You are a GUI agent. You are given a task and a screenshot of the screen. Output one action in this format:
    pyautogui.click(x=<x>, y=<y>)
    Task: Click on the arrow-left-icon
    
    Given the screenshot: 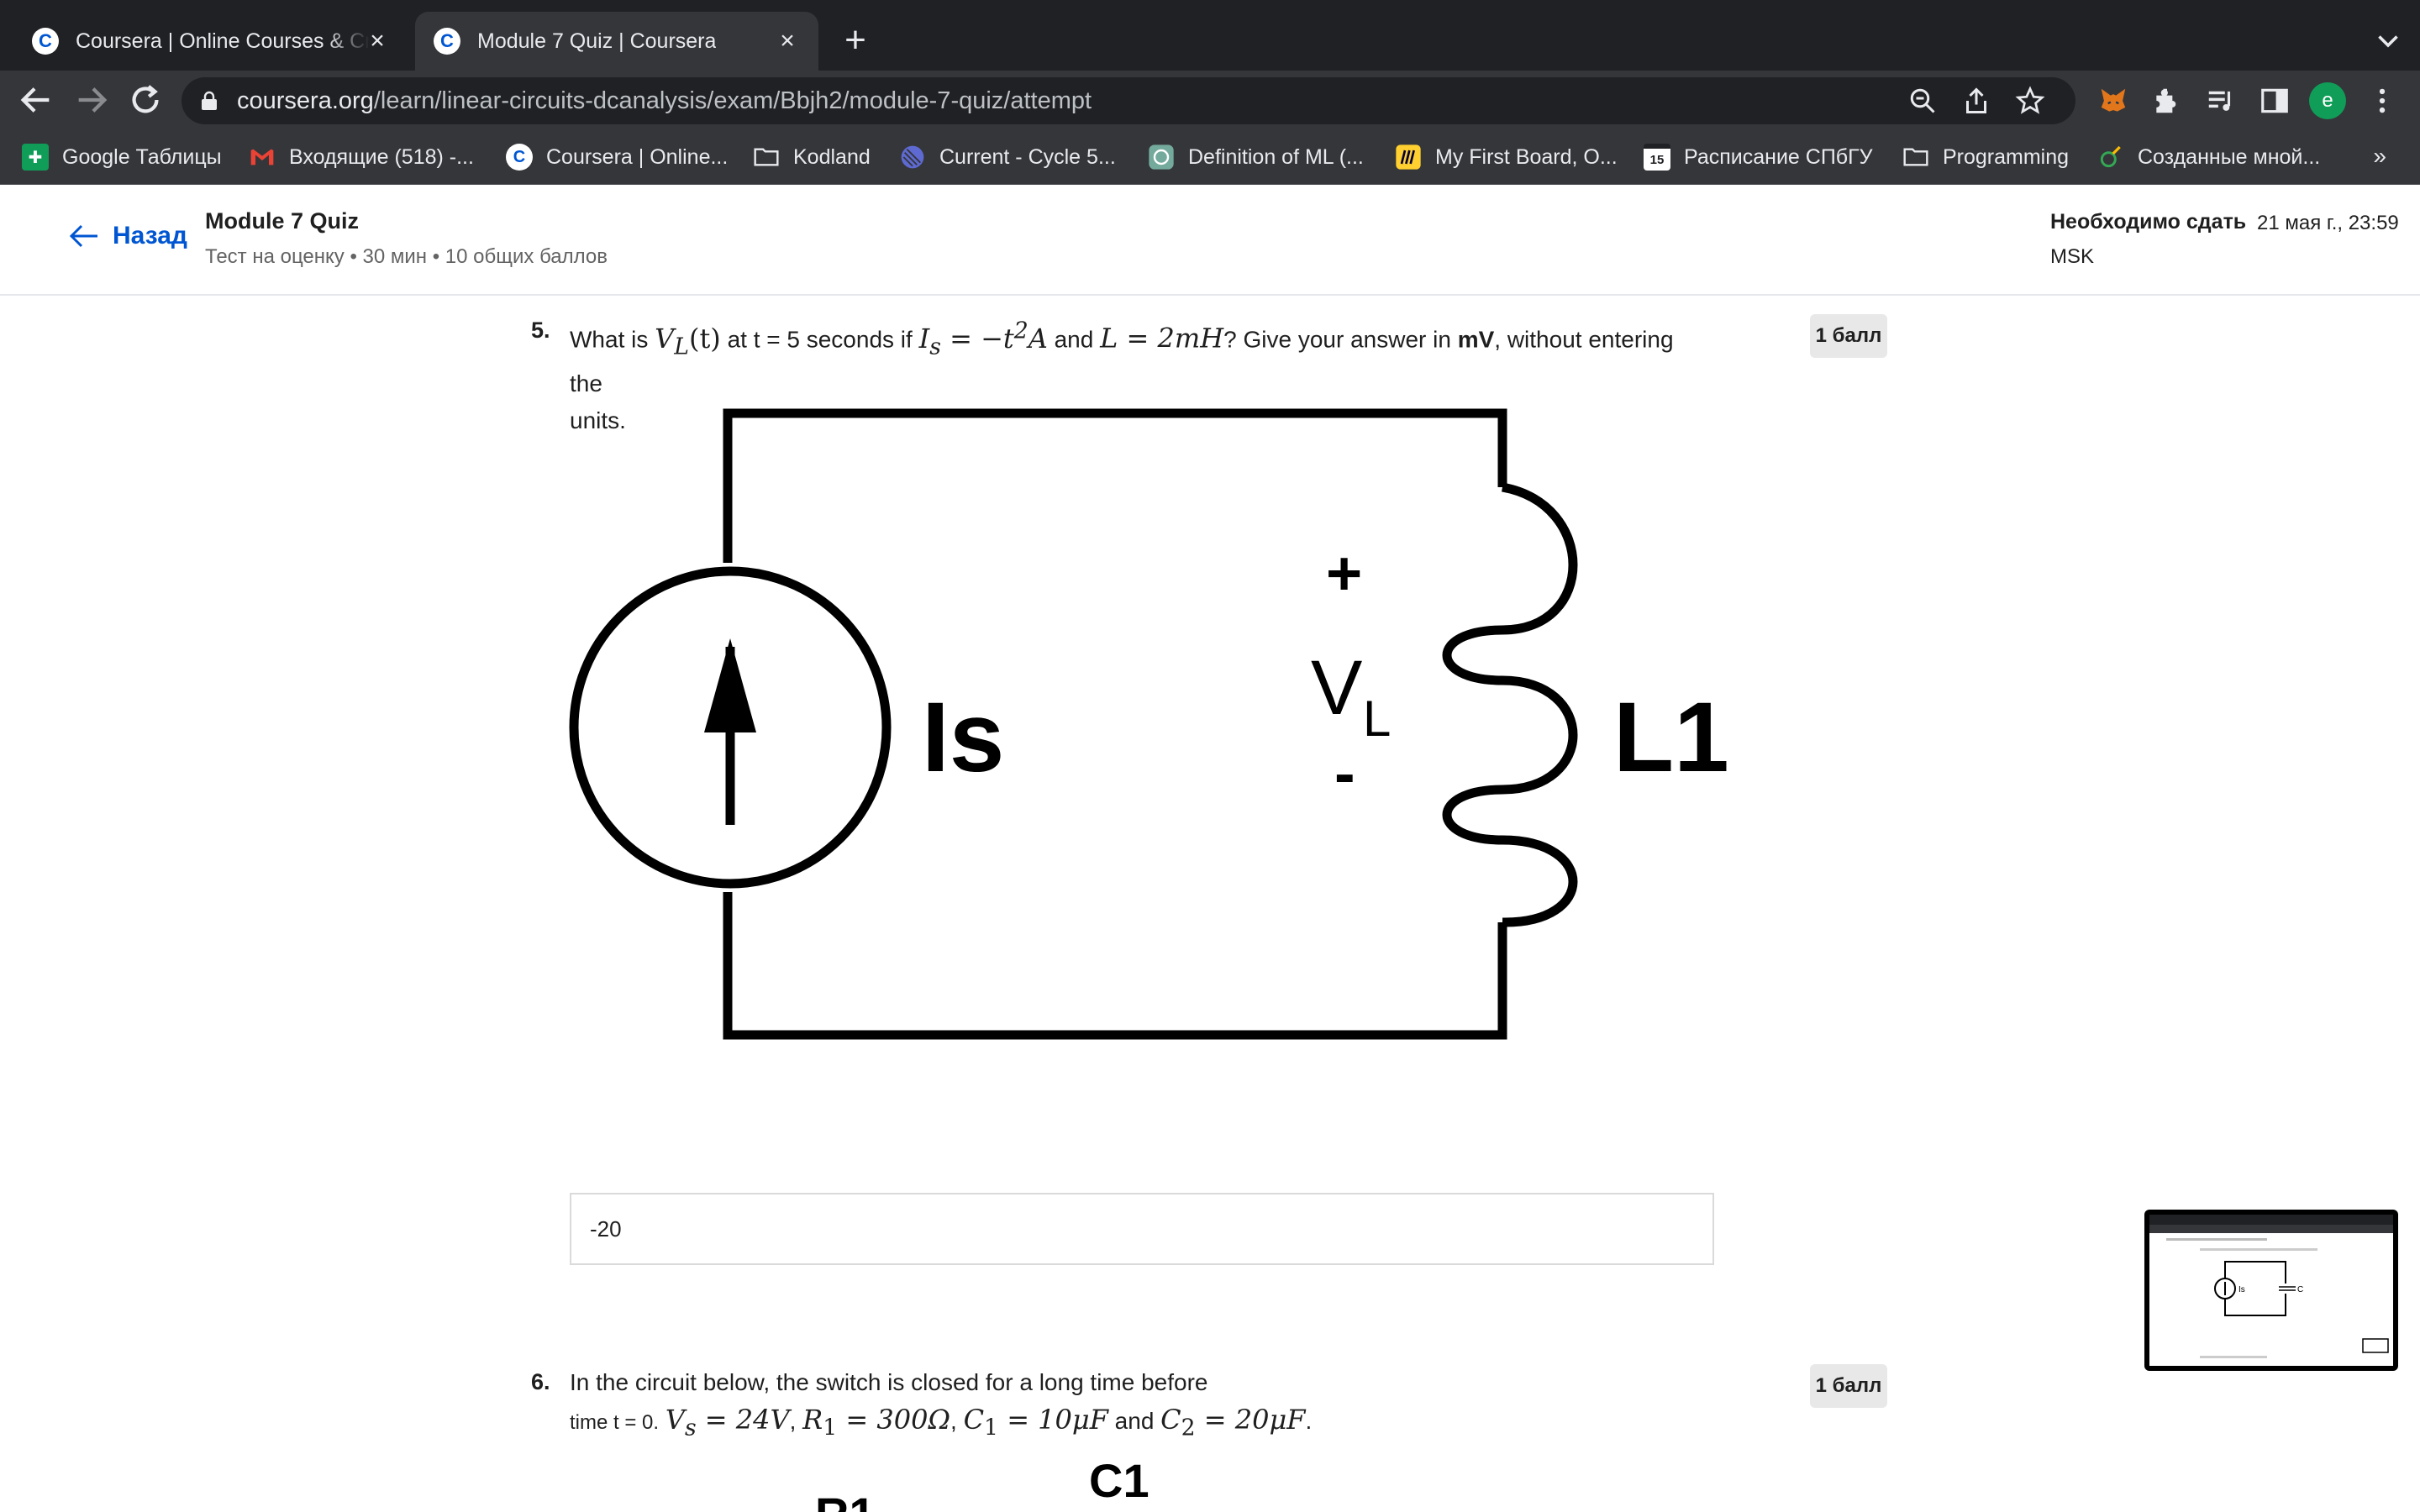 What is the action you would take?
    pyautogui.click(x=83, y=236)
    